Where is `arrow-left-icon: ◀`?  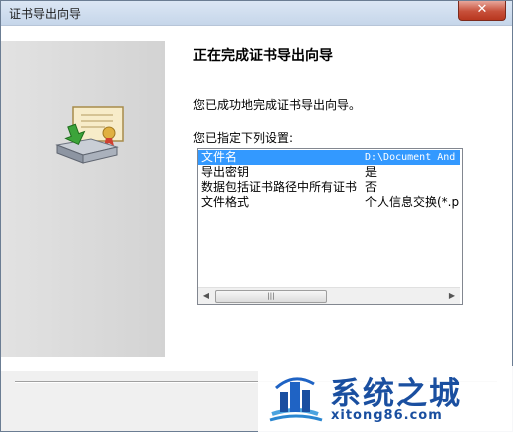
arrow-left-icon: ◀ is located at coordinates (206, 295).